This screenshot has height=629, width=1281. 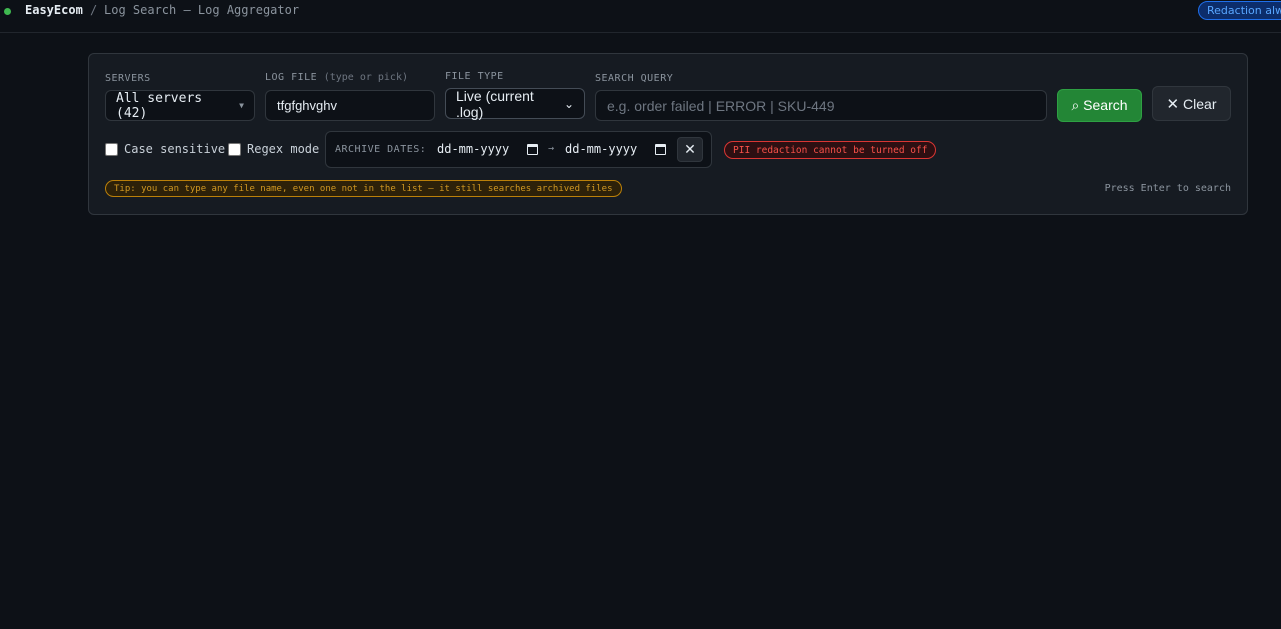 I want to click on servers-label: SERVERS, so click(x=128, y=78).